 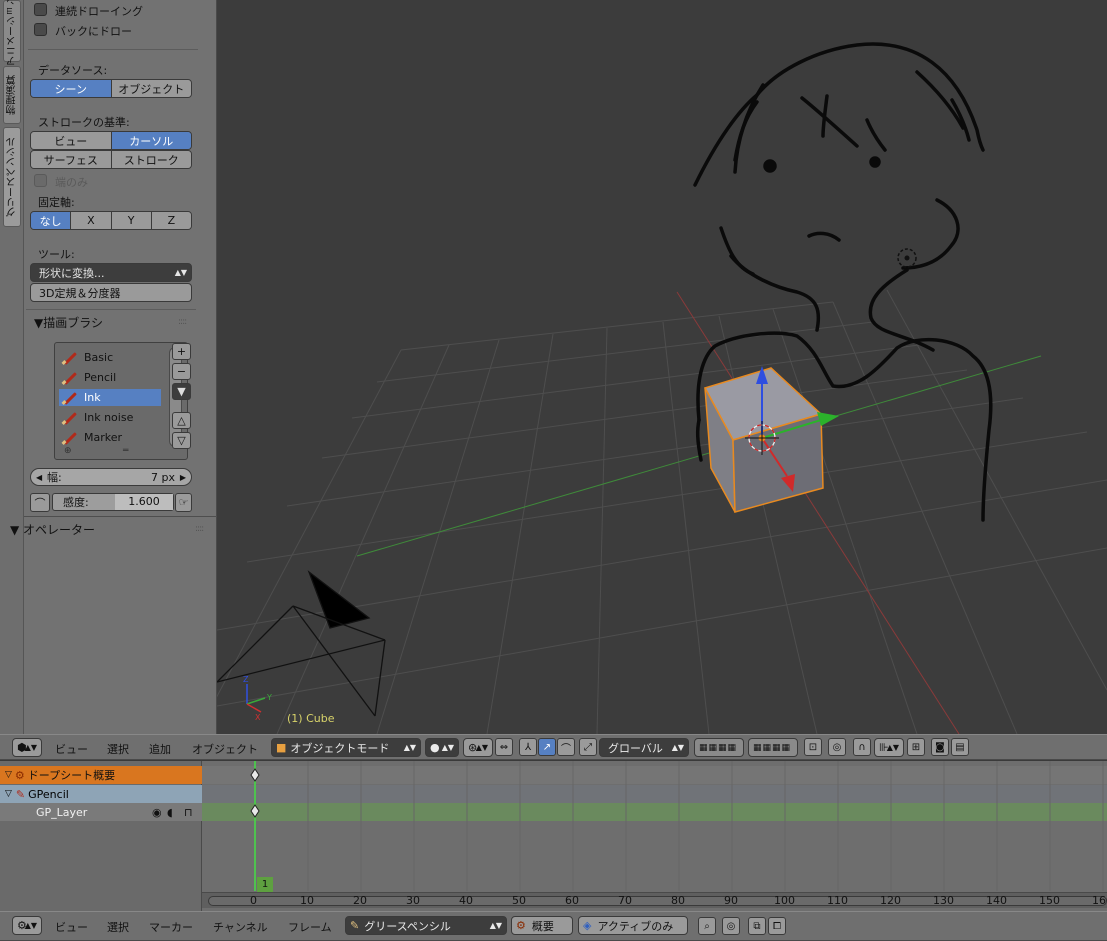 I want to click on list-filter-icon: ⊕, so click(x=68, y=451).